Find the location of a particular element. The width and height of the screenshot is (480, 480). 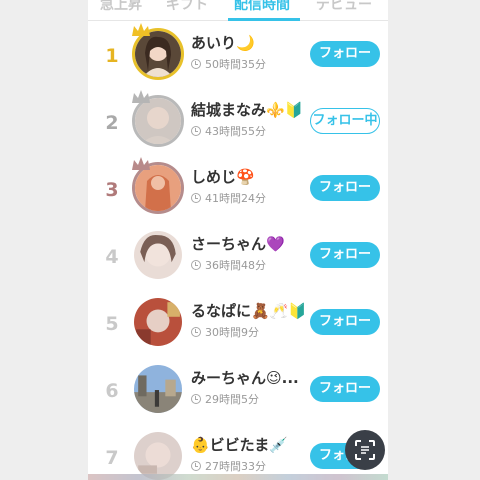

tab-rising: 急上昇 is located at coordinates (121, 7).